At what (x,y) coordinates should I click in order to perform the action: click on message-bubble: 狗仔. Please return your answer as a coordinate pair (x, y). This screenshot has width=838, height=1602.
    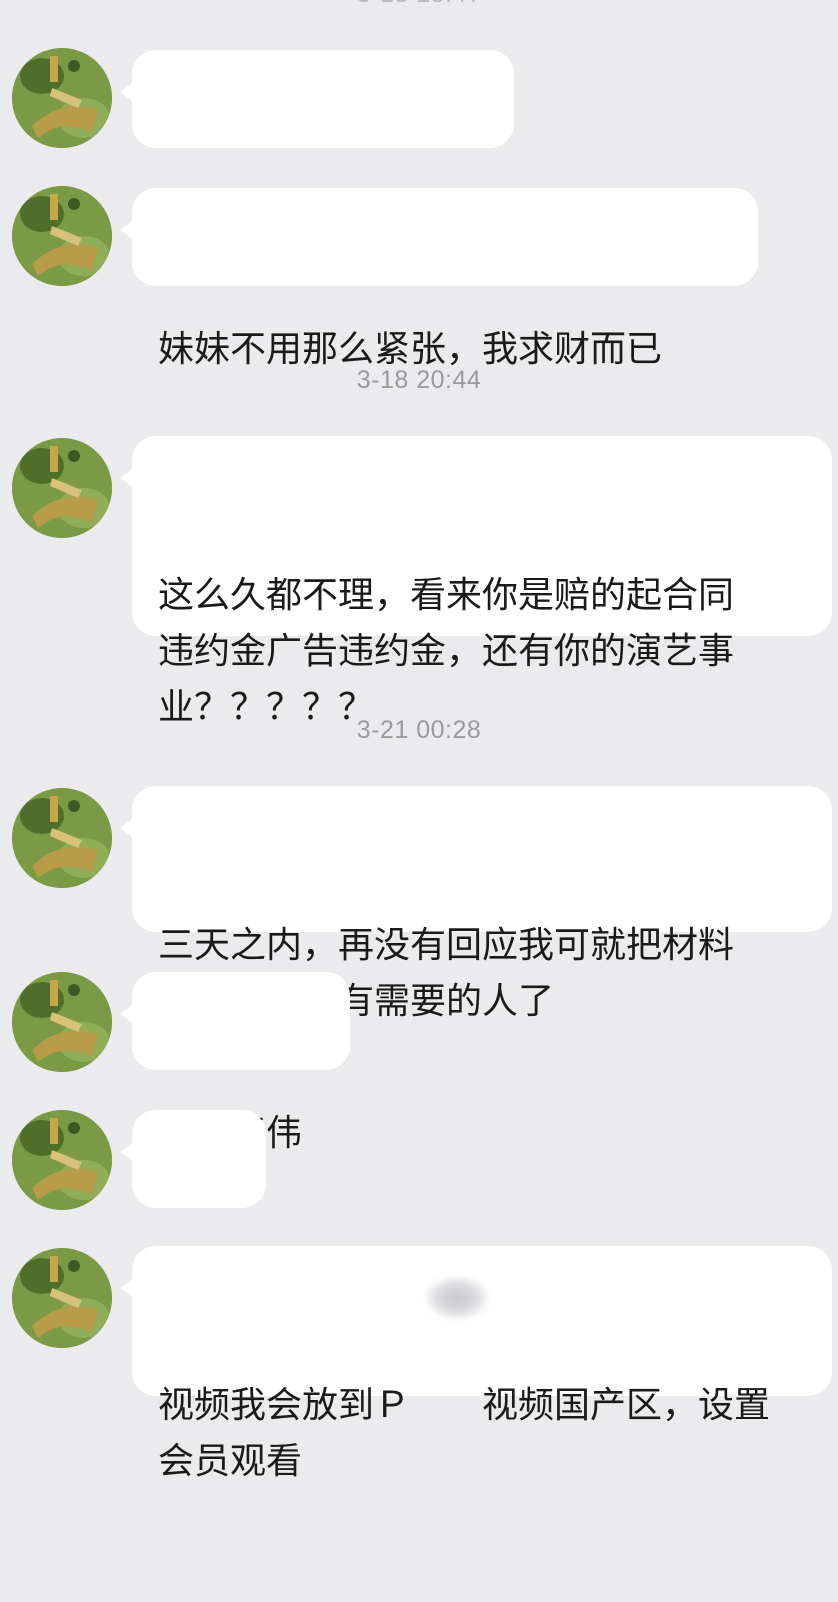
    Looking at the image, I should click on (193, 1201).